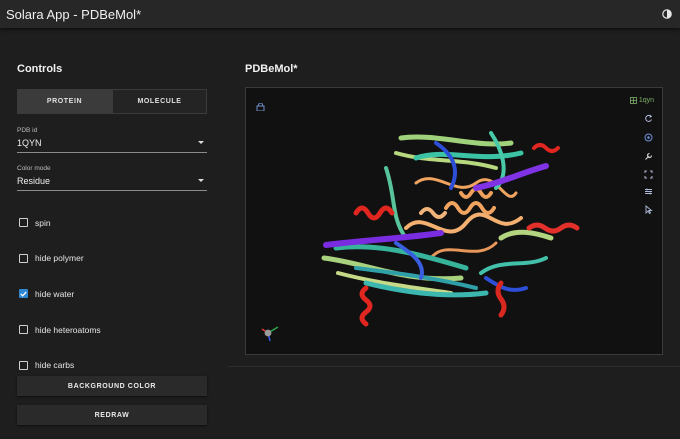 The image size is (680, 439). I want to click on pdb-id-value: 1QYN, so click(29, 143).